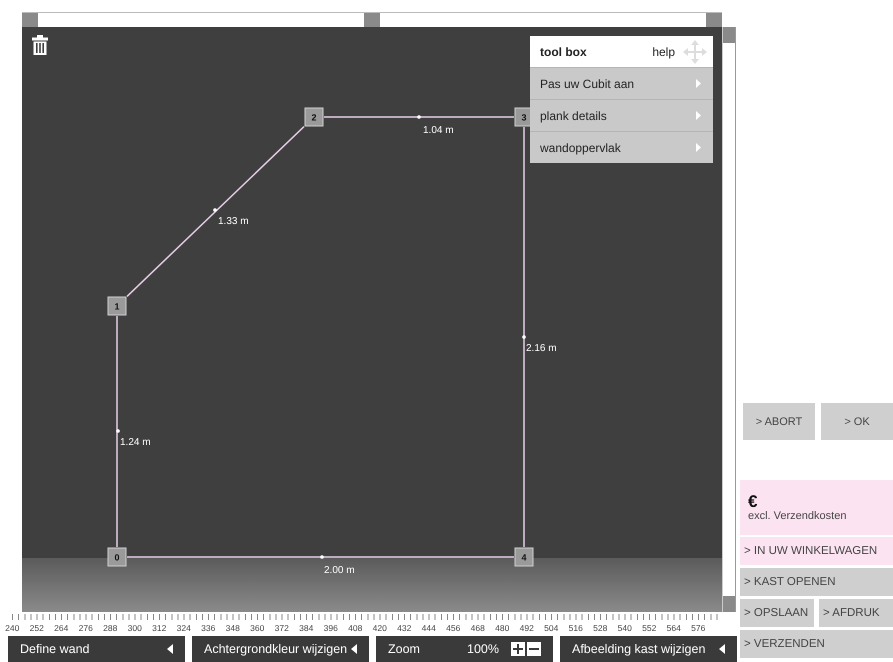 The height and width of the screenshot is (662, 893). I want to click on ruler-label: 468, so click(478, 629).